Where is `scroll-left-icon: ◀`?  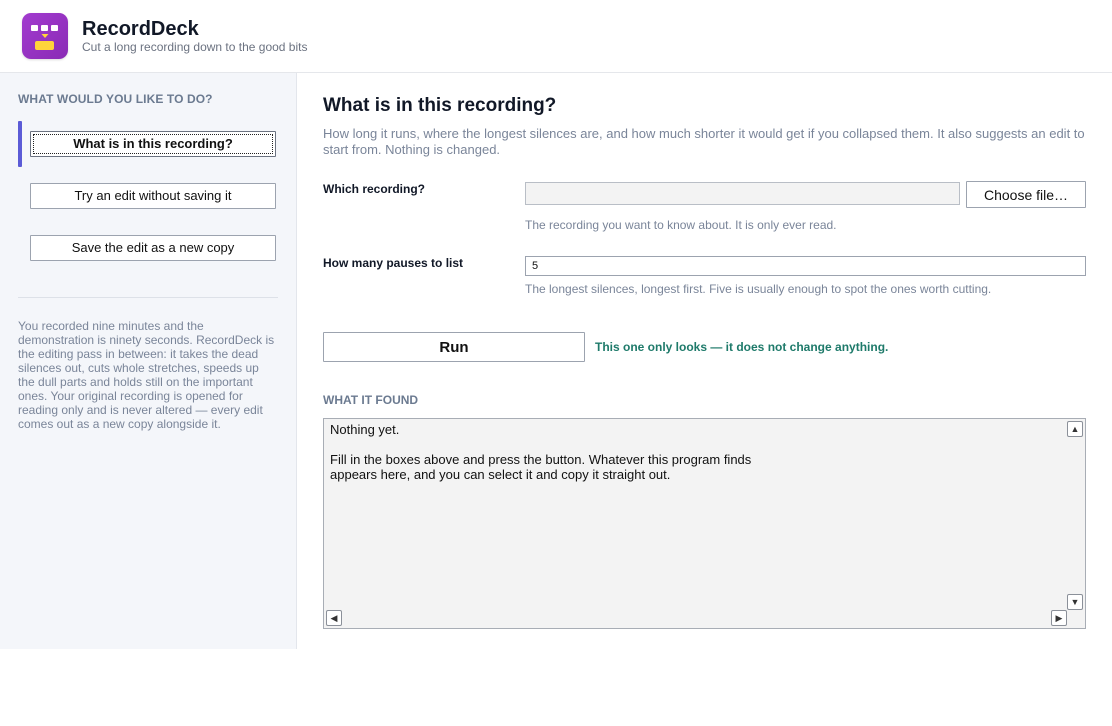
scroll-left-icon: ◀ is located at coordinates (334, 618).